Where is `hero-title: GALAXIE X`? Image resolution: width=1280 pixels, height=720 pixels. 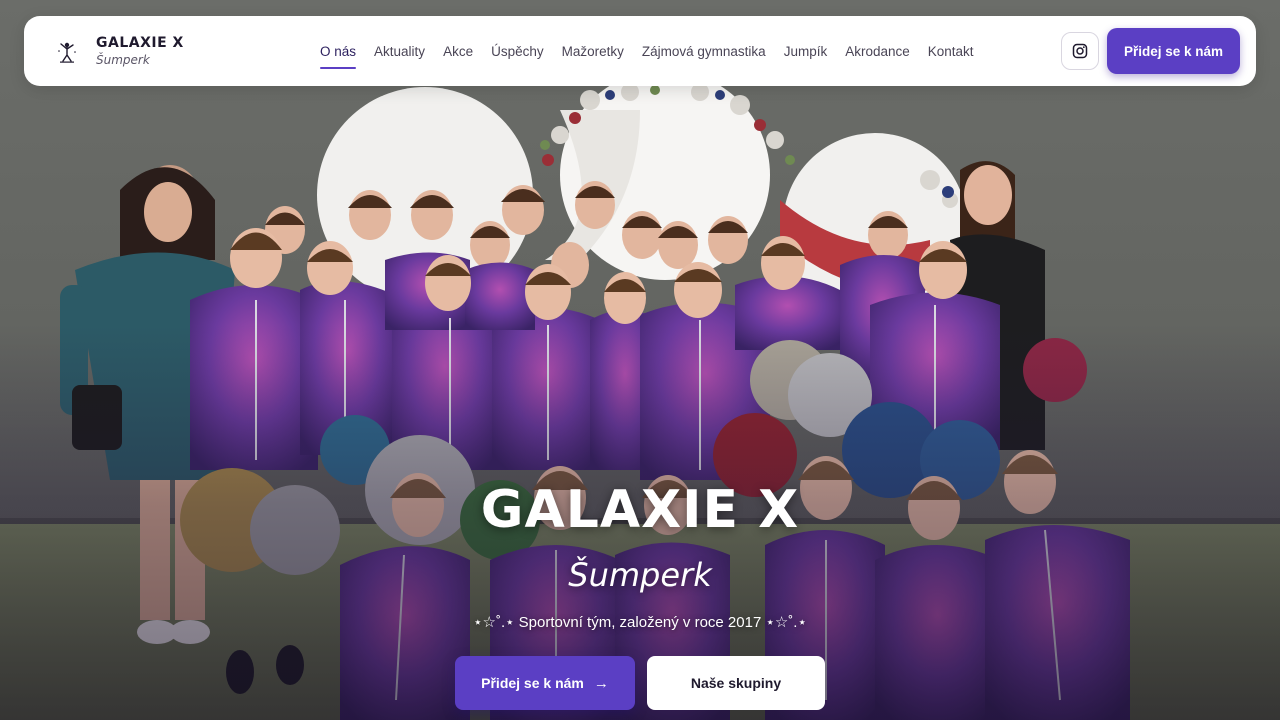 hero-title: GALAXIE X is located at coordinates (640, 510).